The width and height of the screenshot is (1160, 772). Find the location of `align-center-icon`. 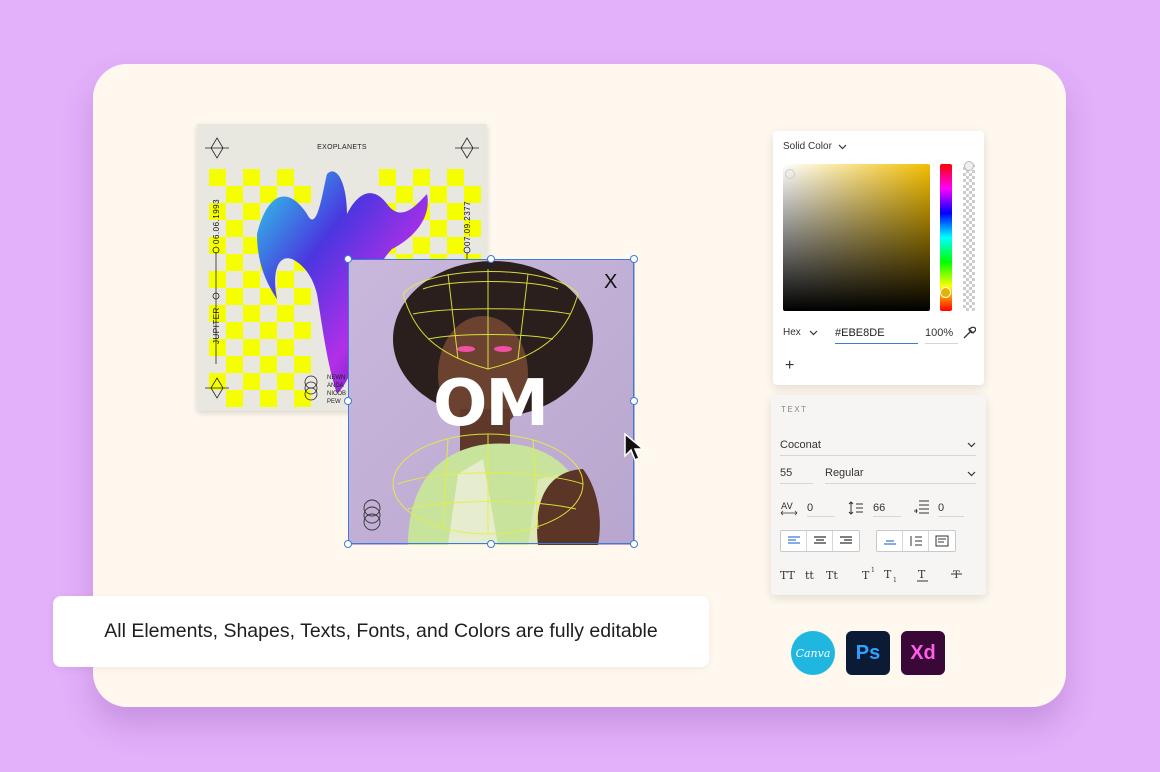

align-center-icon is located at coordinates (819, 540).